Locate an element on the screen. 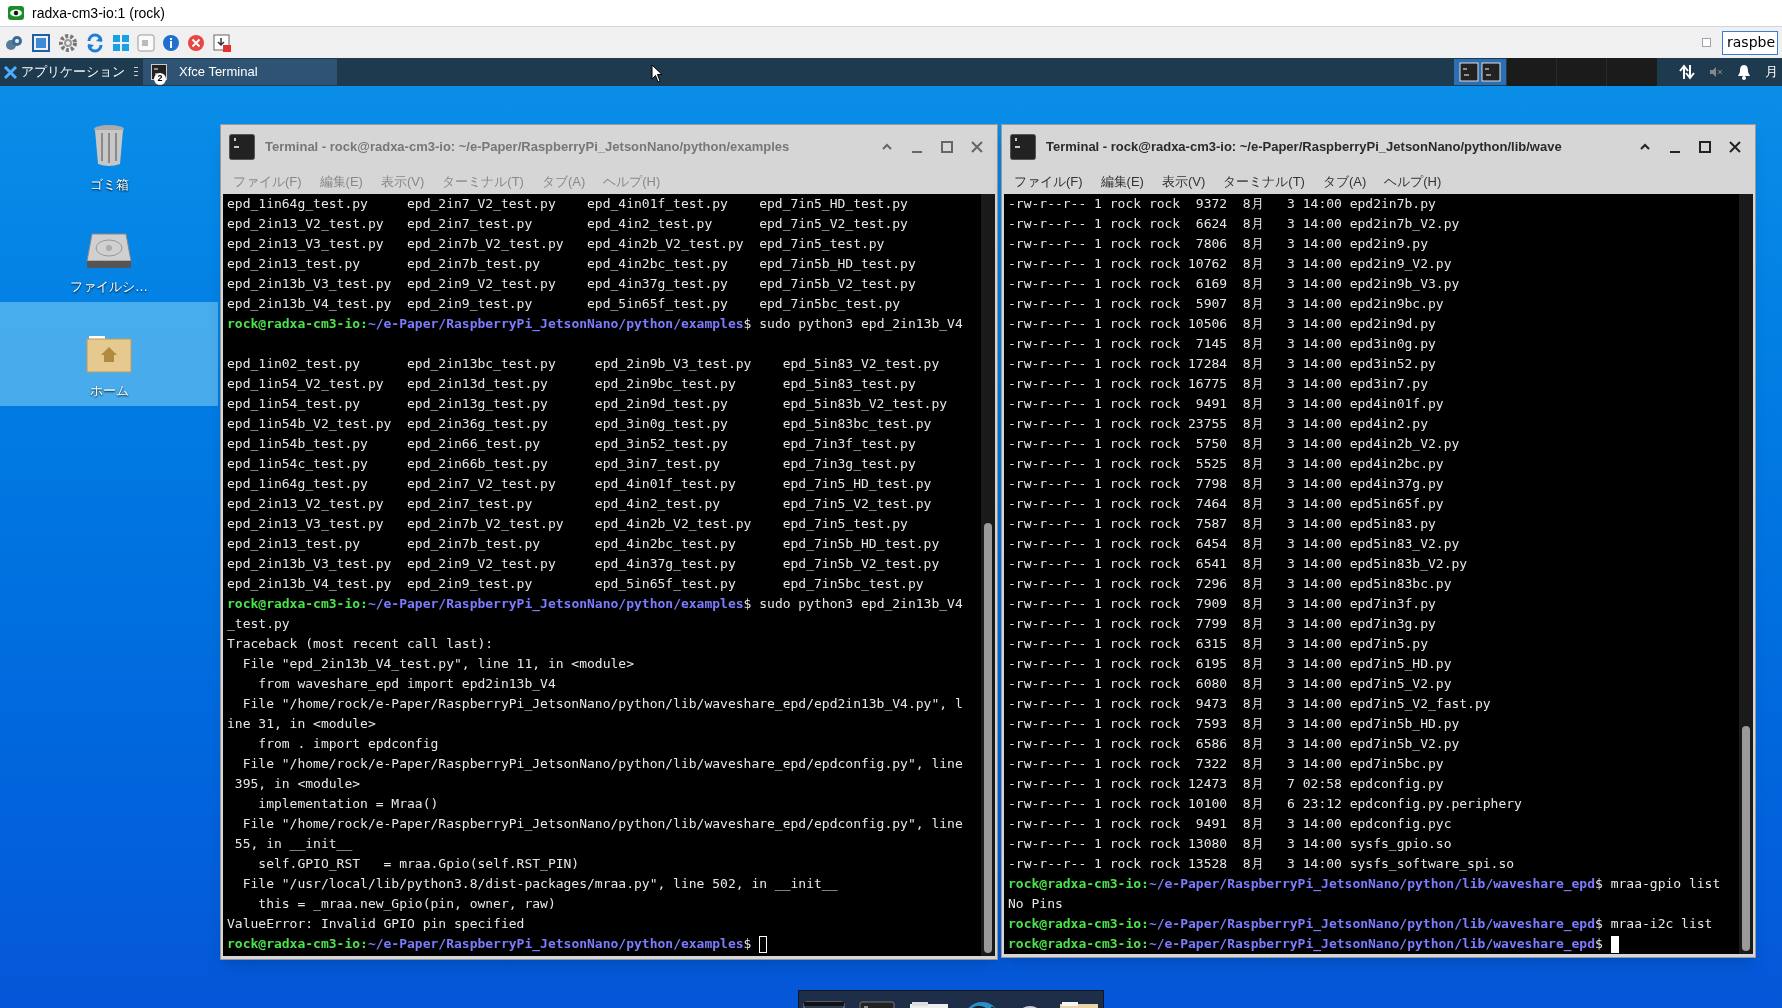 The image size is (1782, 1008). terminal-line: -rw-r--r-- 1 rock rock 6195 8月 3 14:00 epd7in5_HD.py is located at coordinates (1230, 664).